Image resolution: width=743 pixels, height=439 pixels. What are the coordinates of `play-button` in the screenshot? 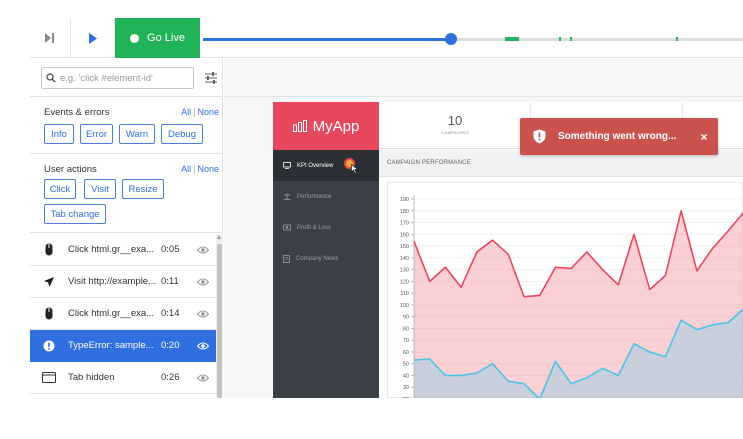 It's located at (93, 38).